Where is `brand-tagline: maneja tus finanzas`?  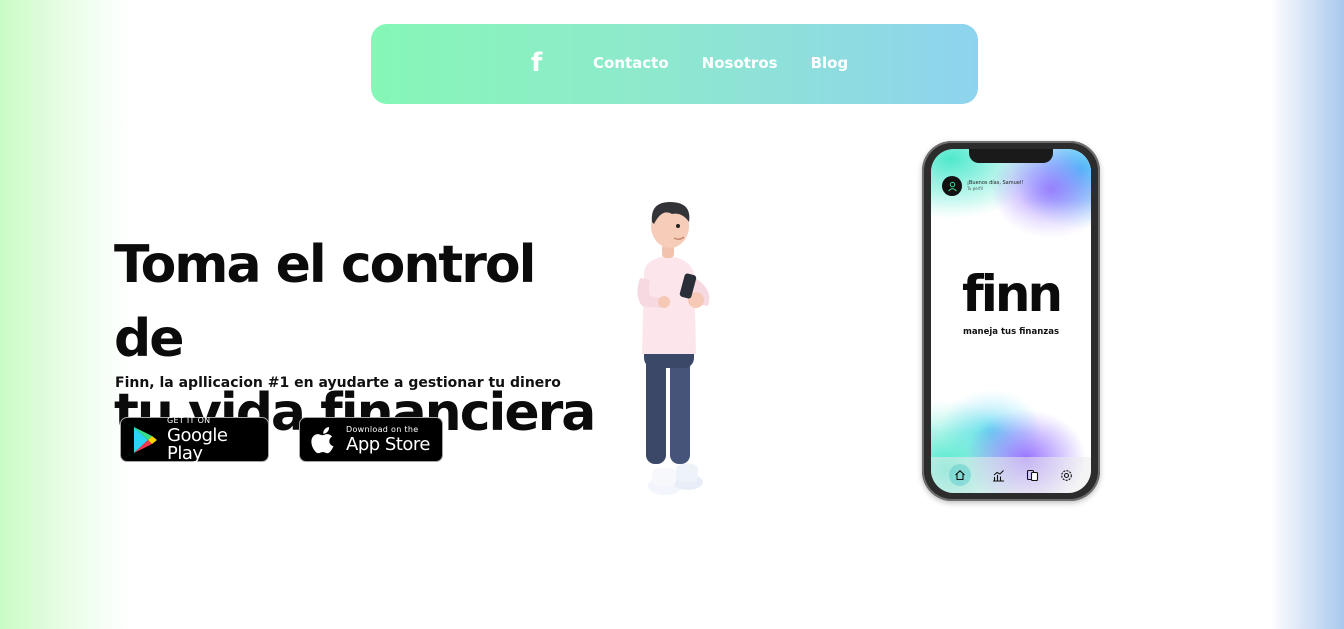 brand-tagline: maneja tus finanzas is located at coordinates (1011, 332).